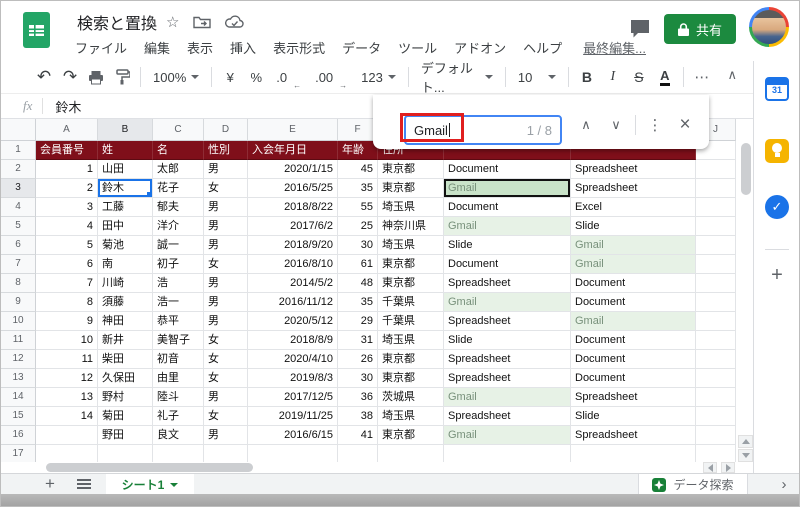  What do you see at coordinates (178, 435) in the screenshot?
I see `cell: 良文` at bounding box center [178, 435].